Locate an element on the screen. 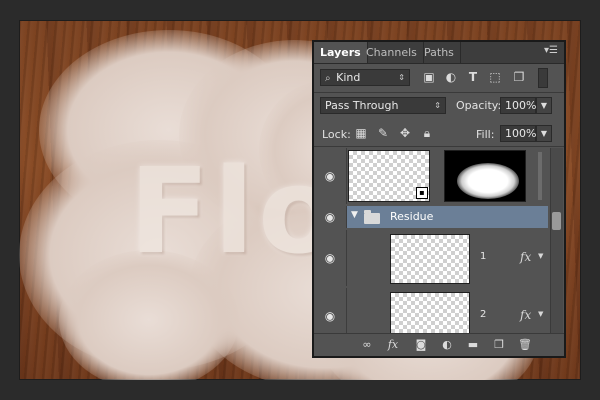  fill-label: Fill: is located at coordinates (485, 134).